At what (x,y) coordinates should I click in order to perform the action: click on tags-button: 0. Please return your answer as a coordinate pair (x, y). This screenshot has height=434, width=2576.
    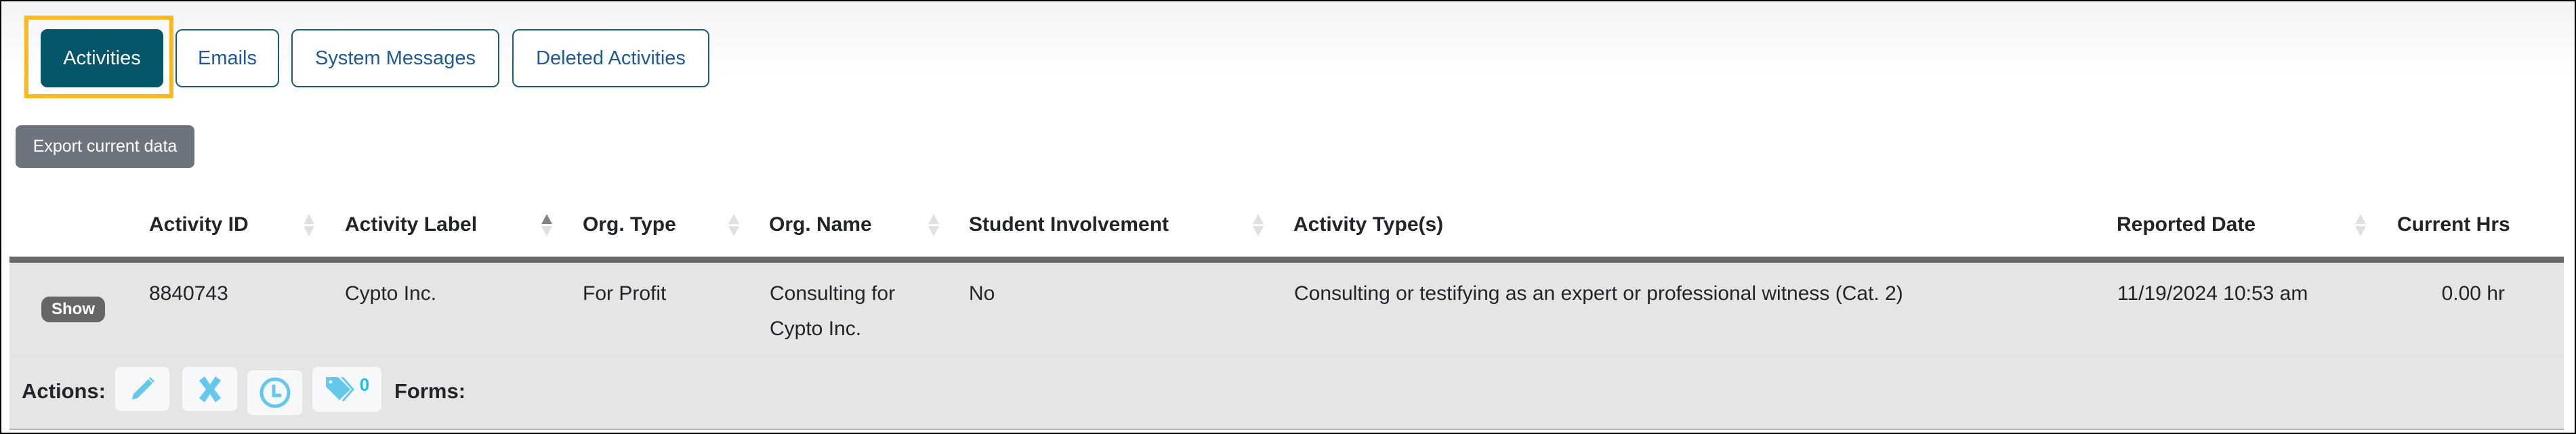
    Looking at the image, I should click on (346, 389).